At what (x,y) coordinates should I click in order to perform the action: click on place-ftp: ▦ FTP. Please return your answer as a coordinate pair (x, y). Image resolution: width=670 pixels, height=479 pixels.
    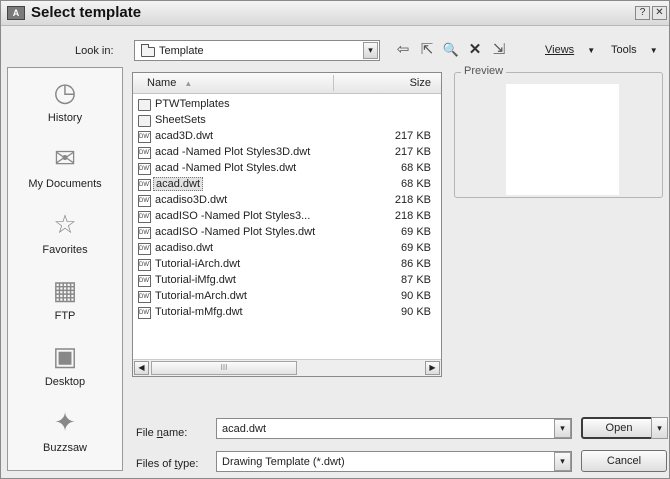
    Looking at the image, I should click on (65, 302).